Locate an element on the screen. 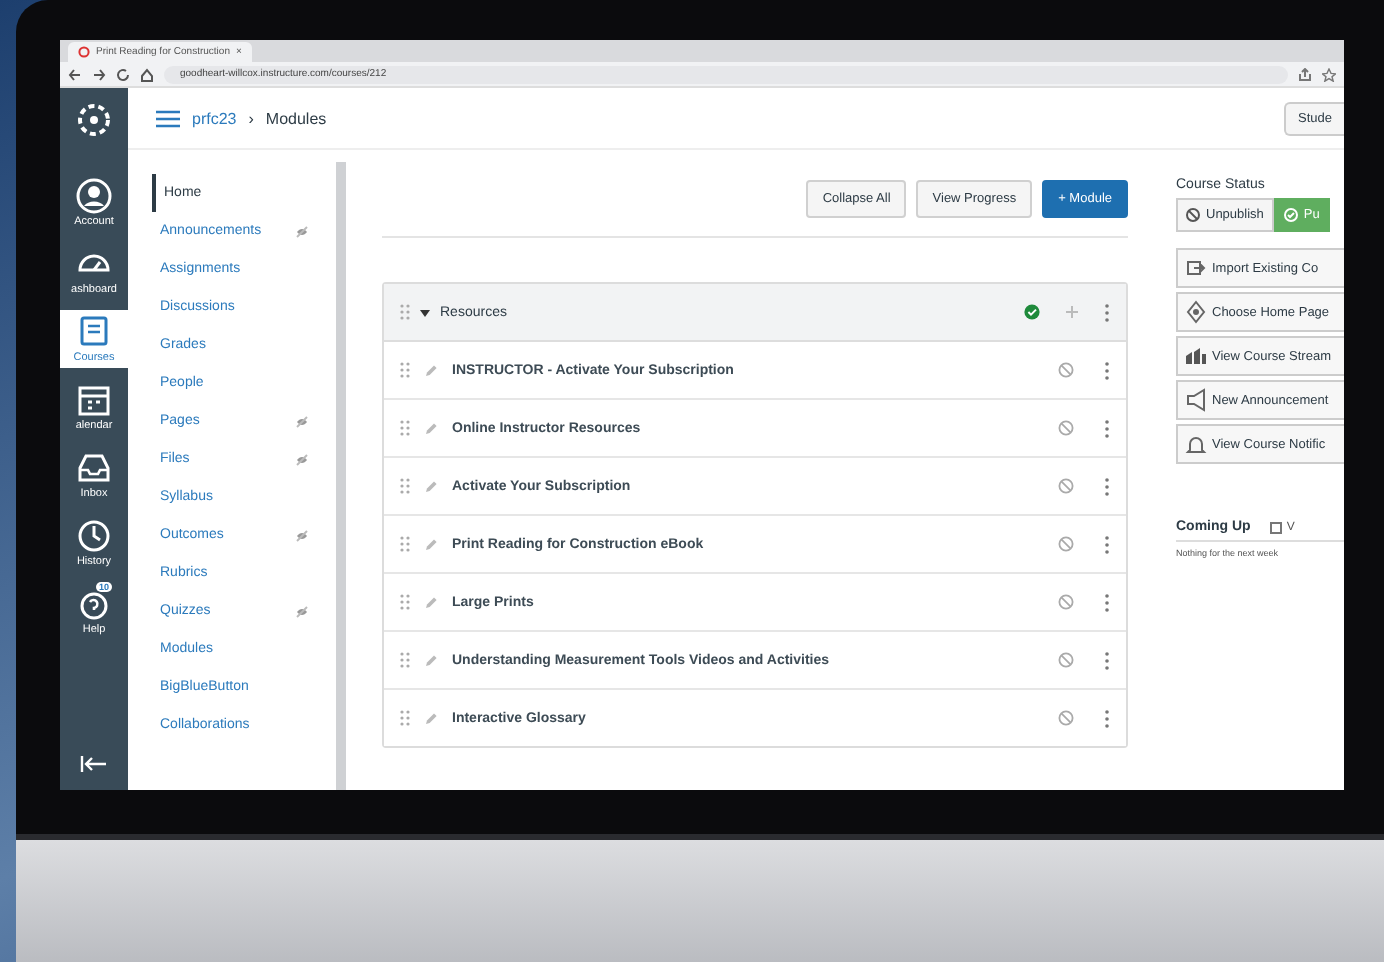 The image size is (1384, 962). home-icon is located at coordinates (147, 74).